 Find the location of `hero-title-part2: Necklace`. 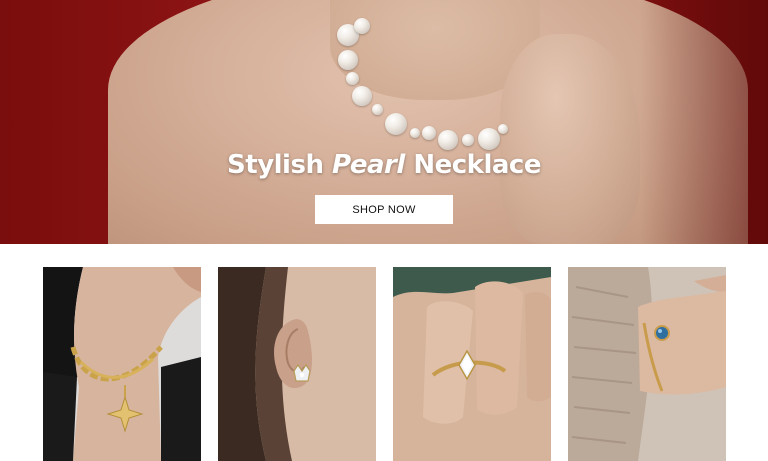

hero-title-part2: Necklace is located at coordinates (472, 165).